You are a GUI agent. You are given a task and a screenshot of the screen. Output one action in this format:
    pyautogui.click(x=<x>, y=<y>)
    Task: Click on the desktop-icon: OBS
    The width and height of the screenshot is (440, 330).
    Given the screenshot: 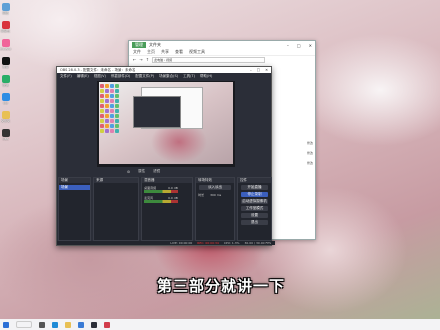 What is the action you would take?
    pyautogui.click(x=5, y=135)
    